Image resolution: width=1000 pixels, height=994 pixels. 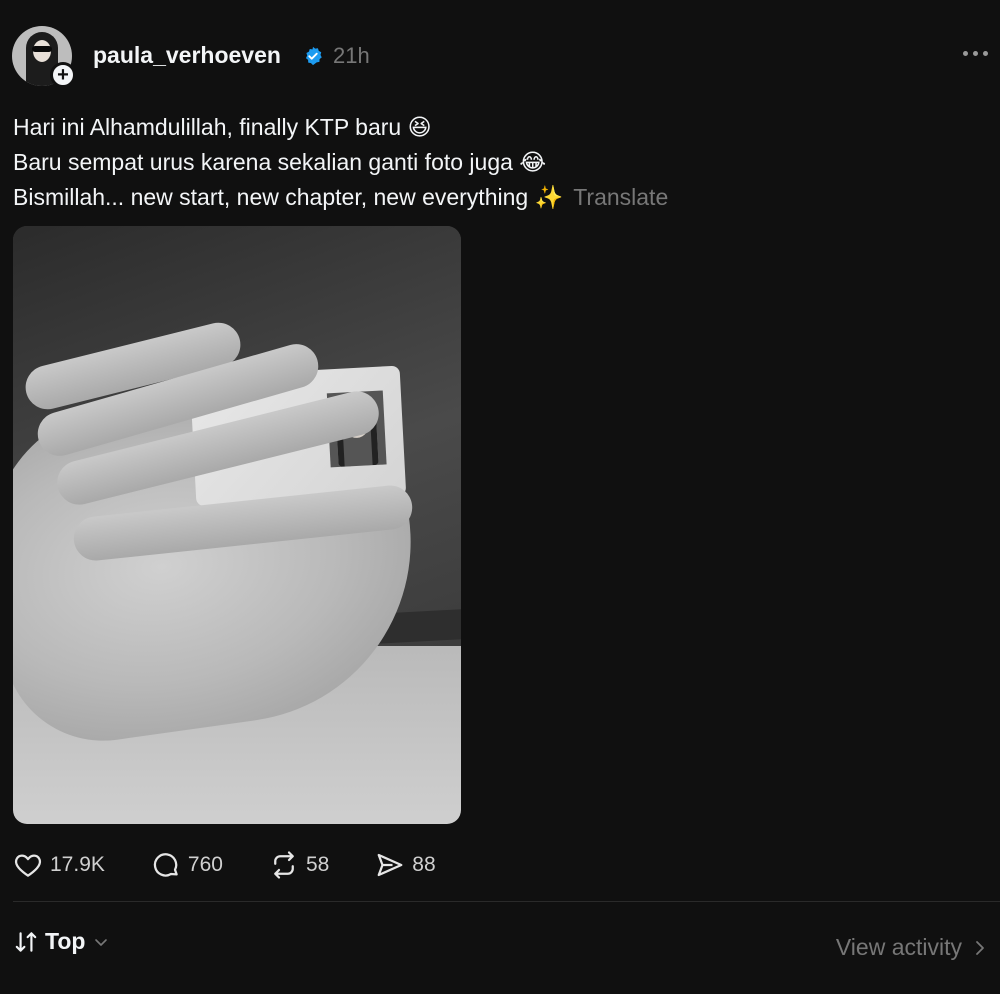 What do you see at coordinates (247, 865) in the screenshot?
I see `post-actions: 17.9K 760 58 88` at bounding box center [247, 865].